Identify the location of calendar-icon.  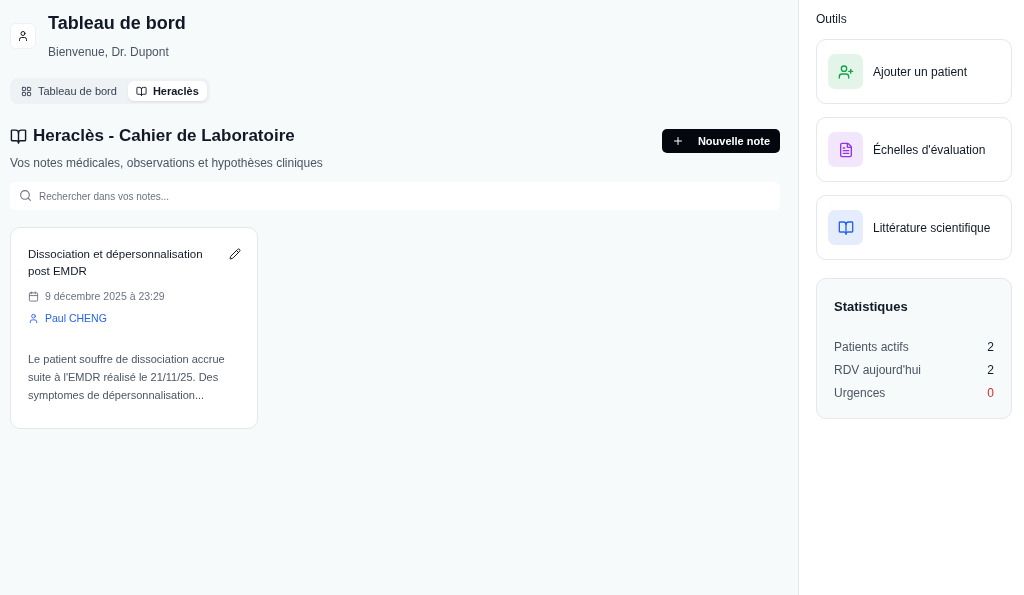
(33, 296).